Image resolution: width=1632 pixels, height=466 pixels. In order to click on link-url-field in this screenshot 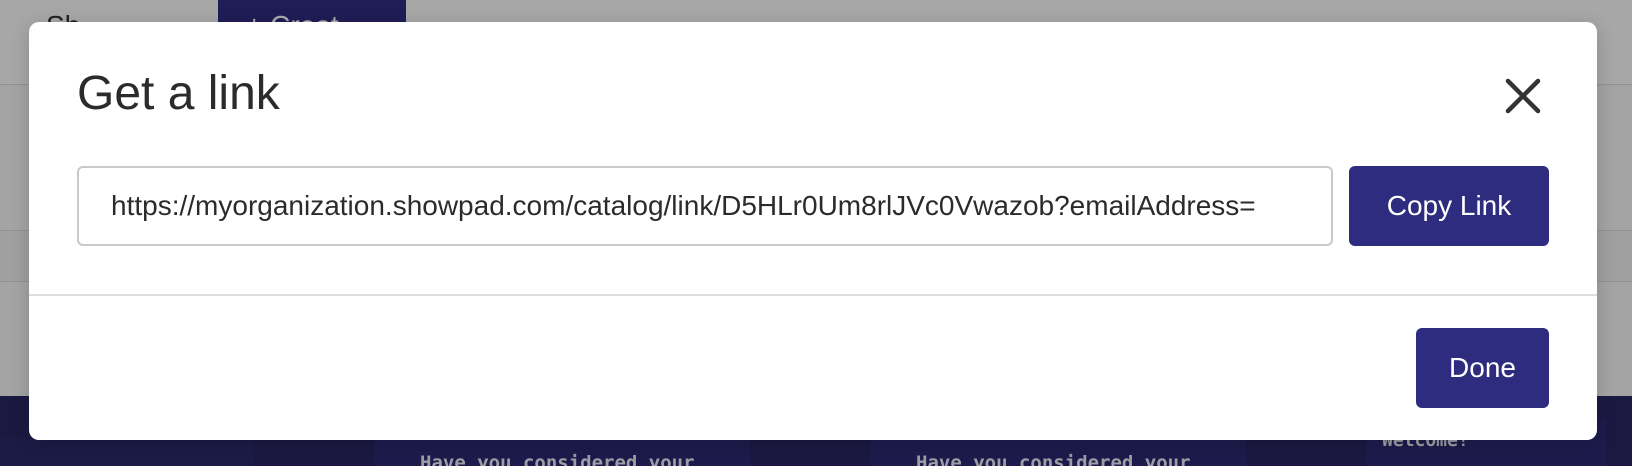, I will do `click(705, 206)`.